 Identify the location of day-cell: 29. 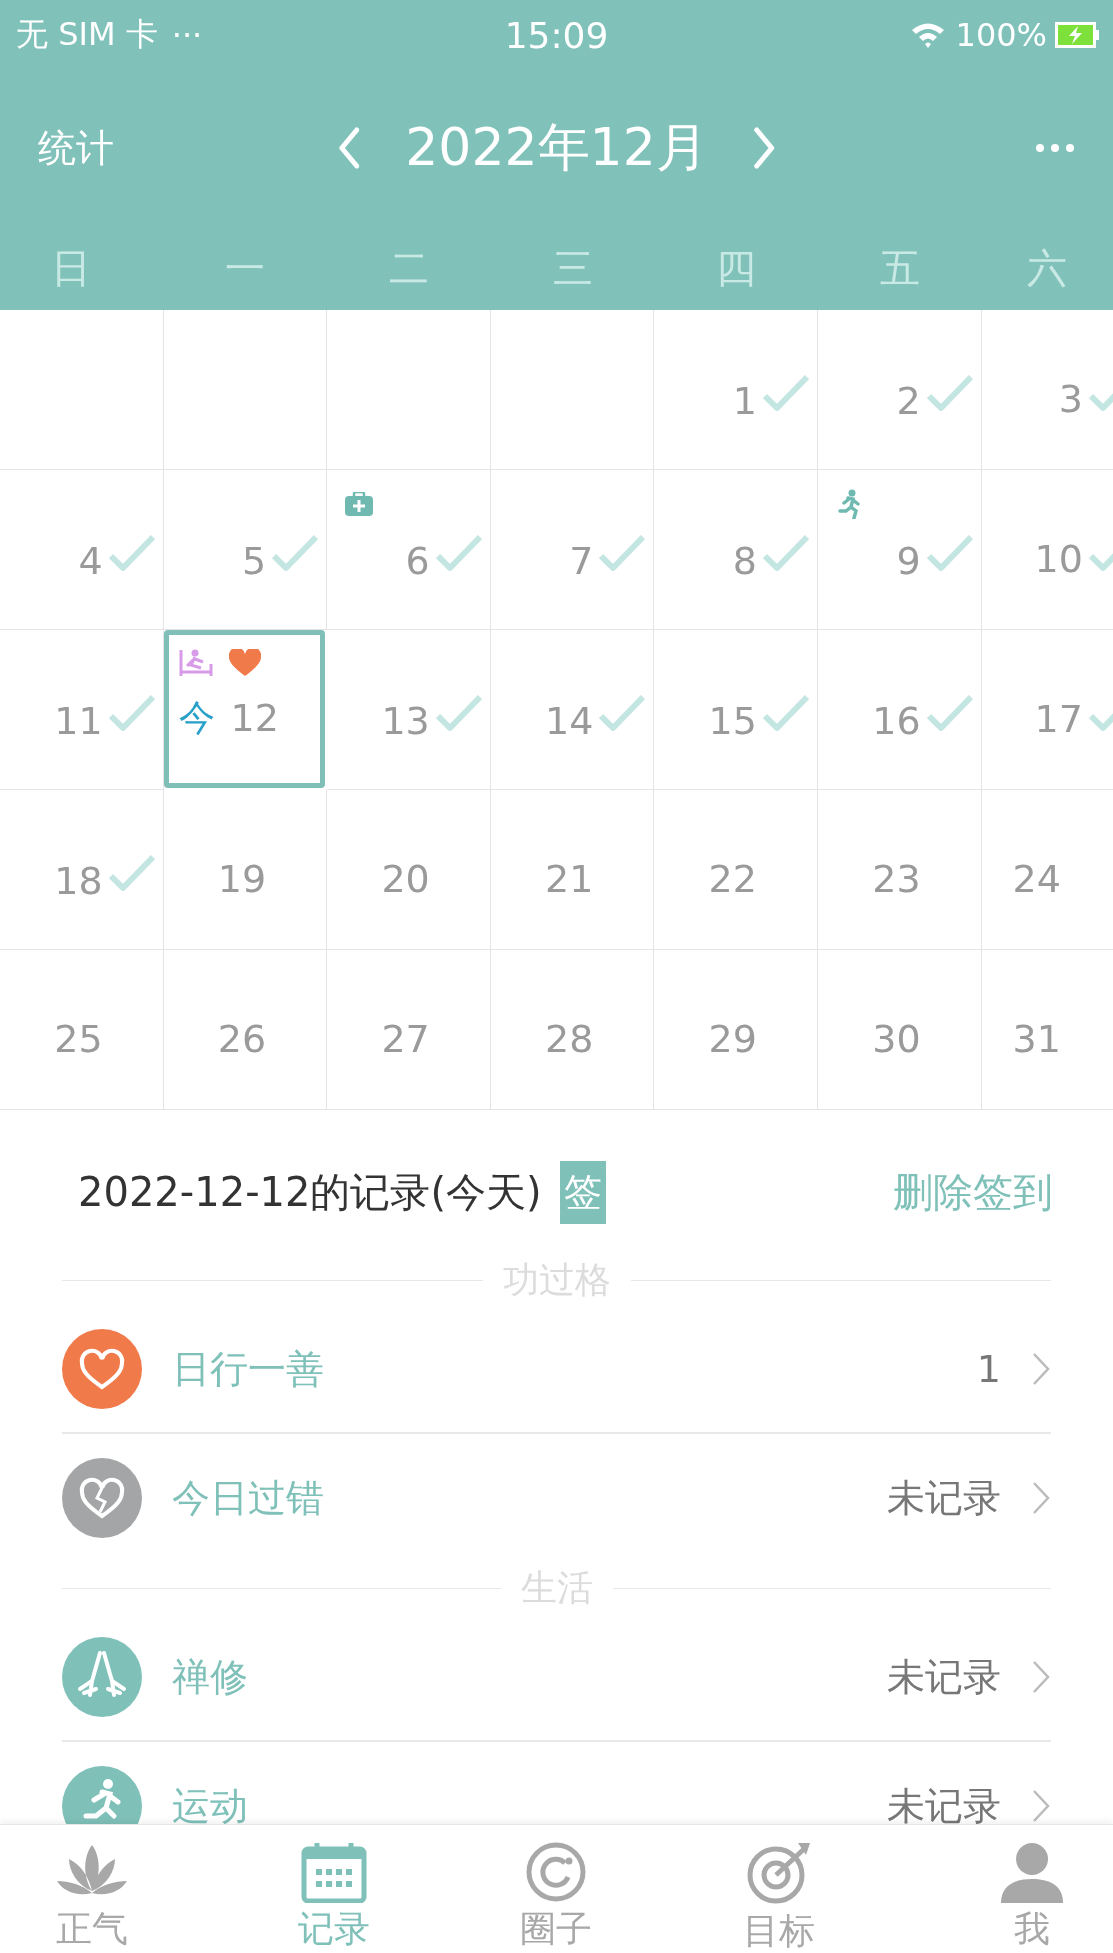
(736, 1030).